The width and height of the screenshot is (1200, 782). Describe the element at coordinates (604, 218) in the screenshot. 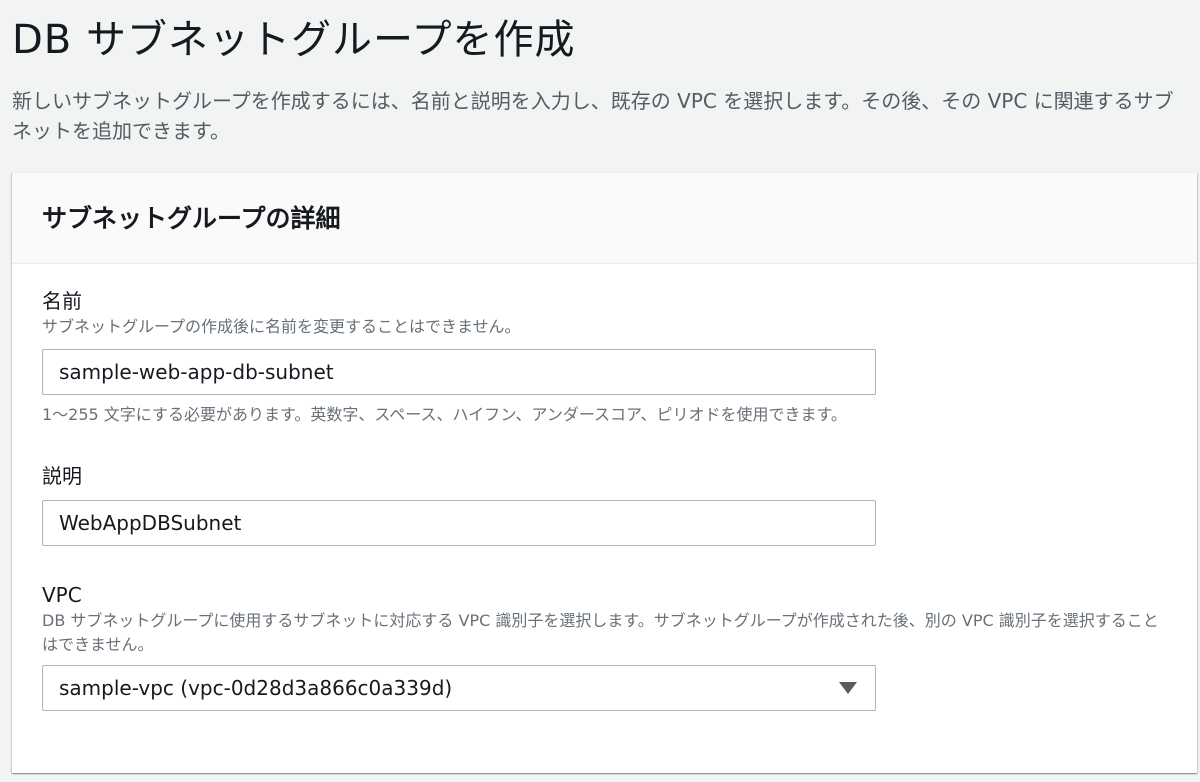

I see `panel-header: サブネットグループの詳細` at that location.